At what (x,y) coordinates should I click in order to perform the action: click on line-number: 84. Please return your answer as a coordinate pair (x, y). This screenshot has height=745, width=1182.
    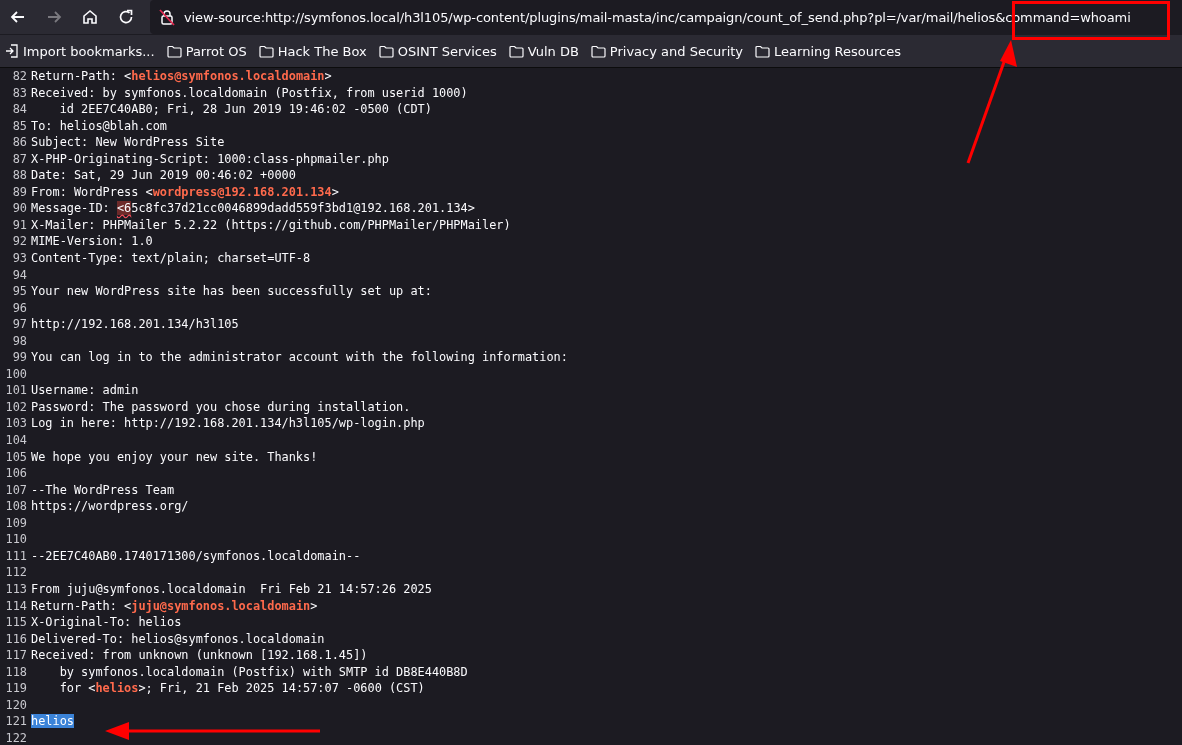
    Looking at the image, I should click on (19, 109).